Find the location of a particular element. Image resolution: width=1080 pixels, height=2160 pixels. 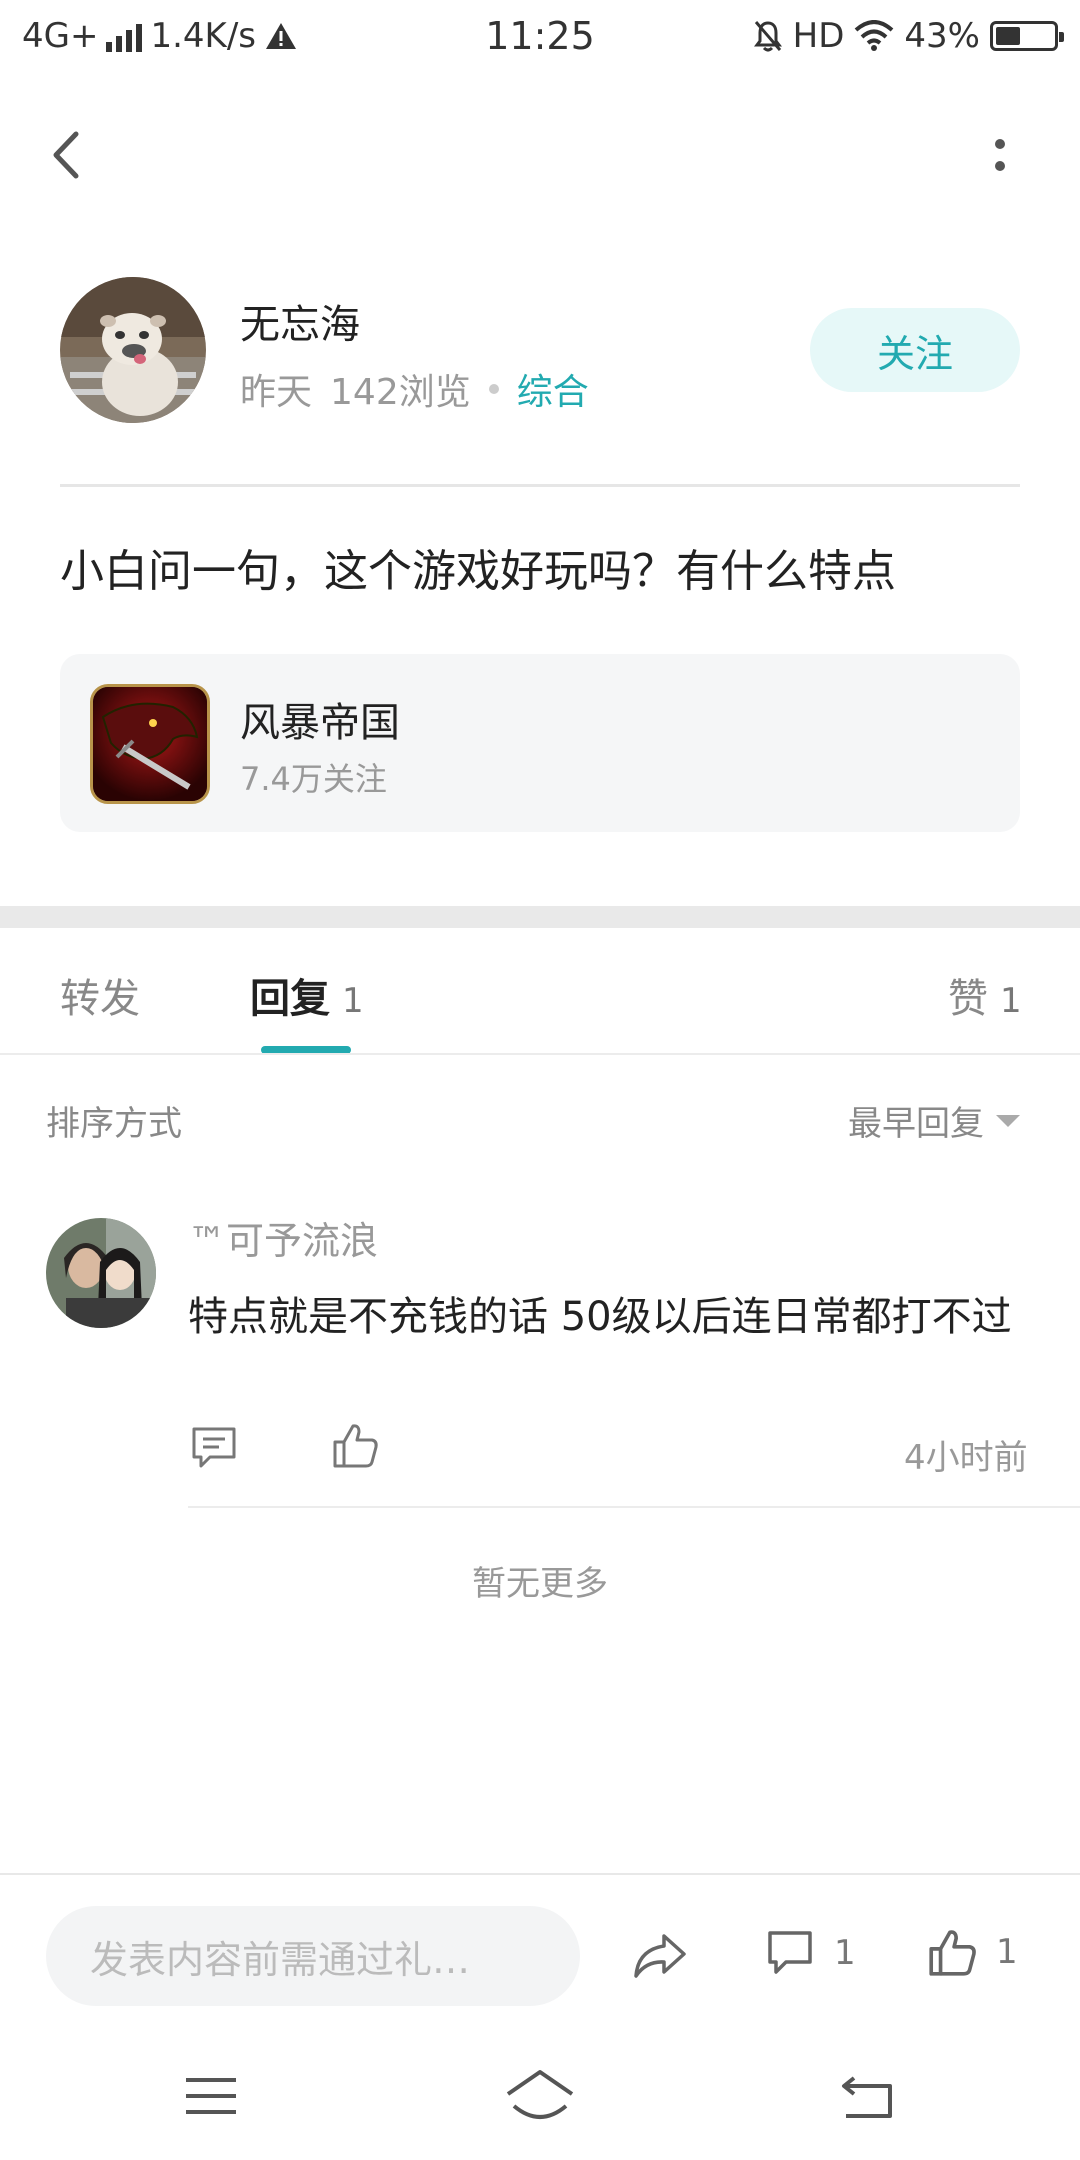

return-icon is located at coordinates (867, 2097).